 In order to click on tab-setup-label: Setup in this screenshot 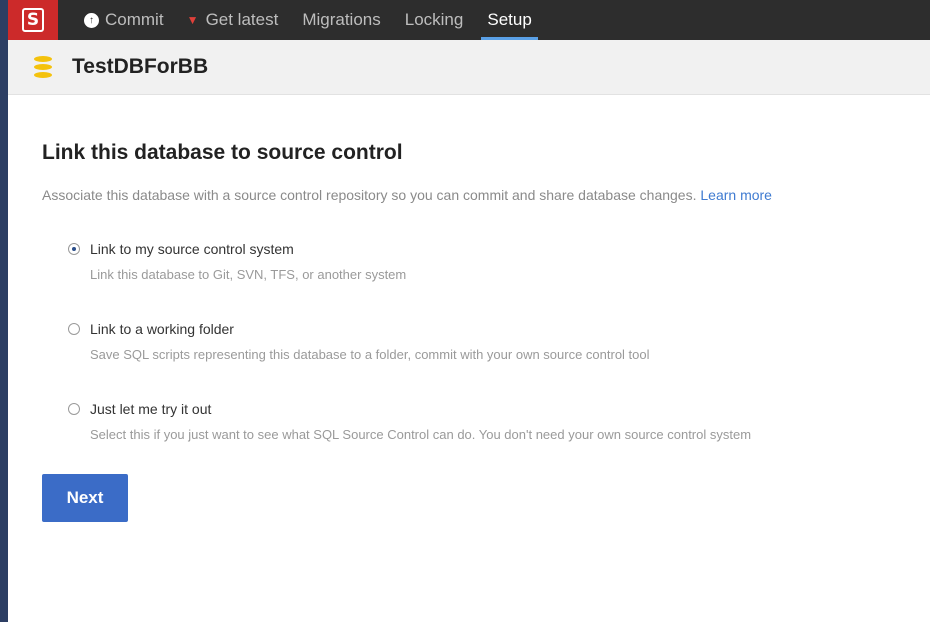, I will do `click(509, 19)`.